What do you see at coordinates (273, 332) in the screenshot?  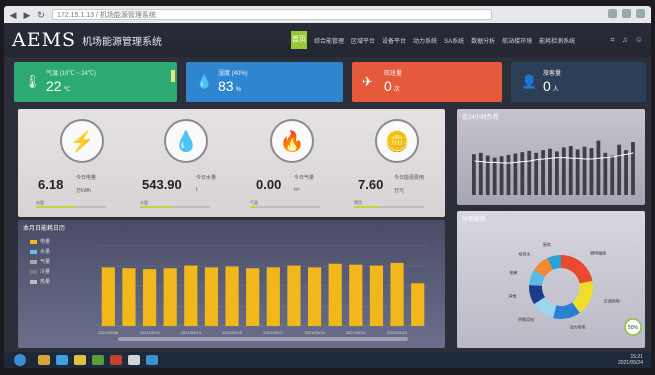 I see `x-tick-label: 2021/05/17` at bounding box center [273, 332].